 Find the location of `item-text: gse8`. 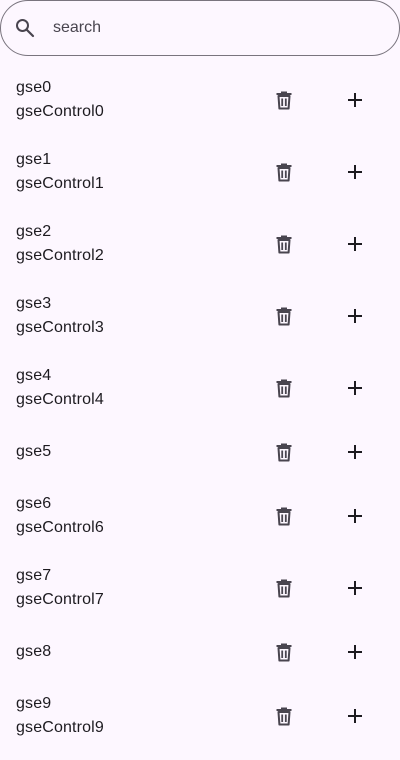

item-text: gse8 is located at coordinates (33, 652).